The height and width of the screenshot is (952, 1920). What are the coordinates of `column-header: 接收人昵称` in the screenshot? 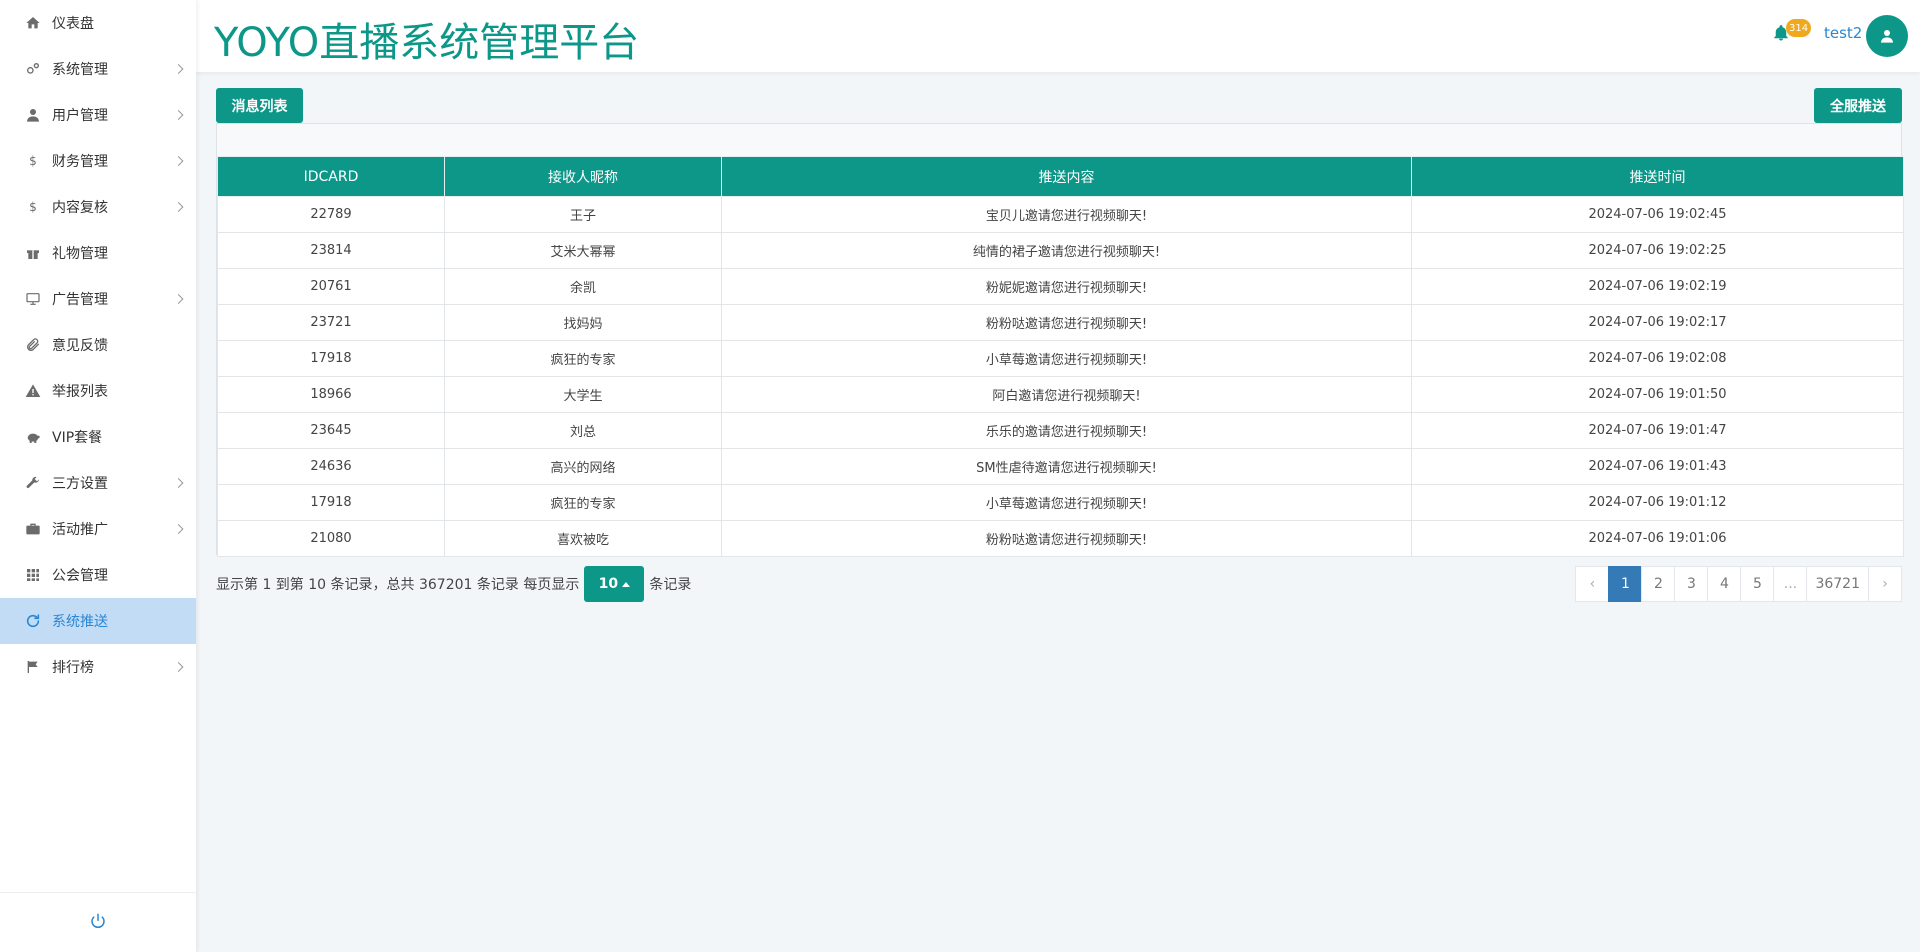 It's located at (583, 176).